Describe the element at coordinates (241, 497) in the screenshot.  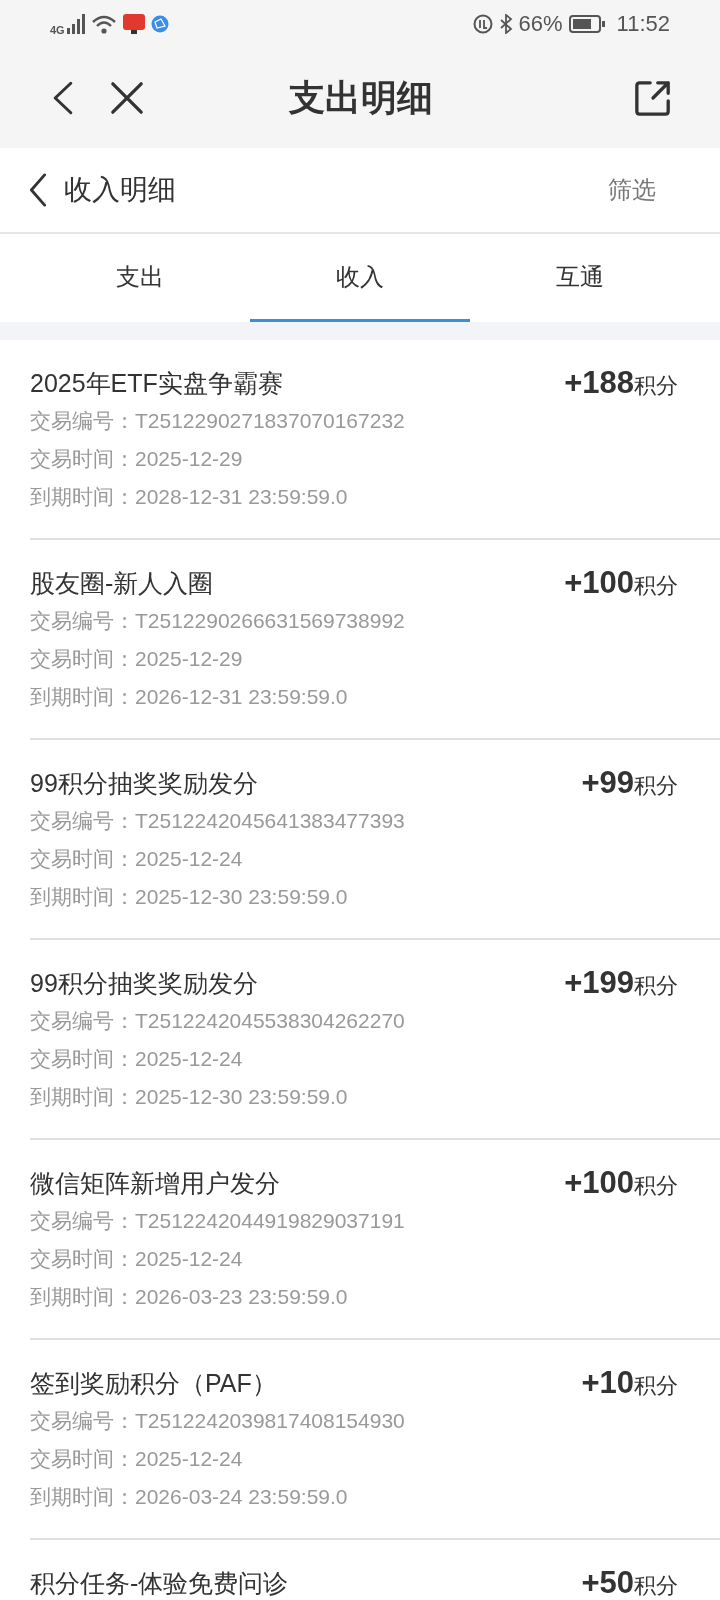
I see `detail-value: 2028-12-31 23:59:59.0` at that location.